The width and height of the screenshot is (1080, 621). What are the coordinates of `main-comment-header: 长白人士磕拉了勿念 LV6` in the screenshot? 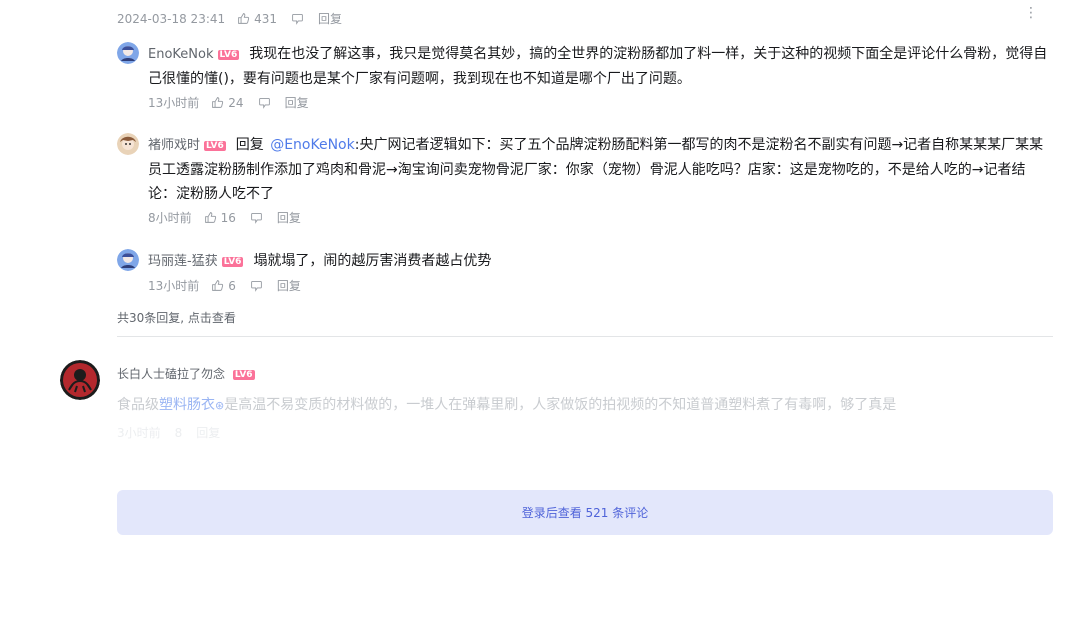 It's located at (191, 373).